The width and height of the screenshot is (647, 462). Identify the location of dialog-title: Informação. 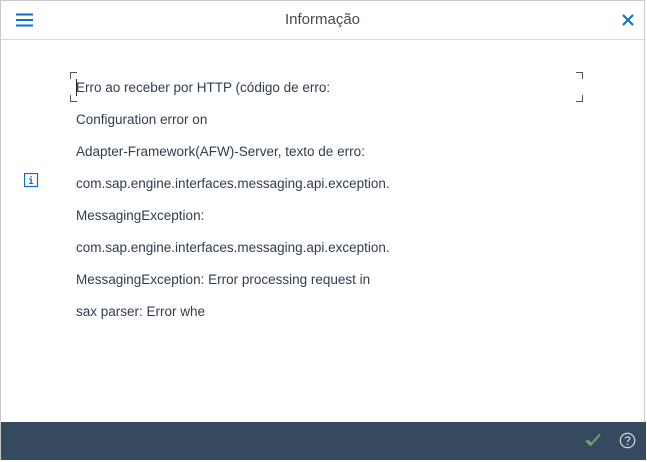
(322, 19).